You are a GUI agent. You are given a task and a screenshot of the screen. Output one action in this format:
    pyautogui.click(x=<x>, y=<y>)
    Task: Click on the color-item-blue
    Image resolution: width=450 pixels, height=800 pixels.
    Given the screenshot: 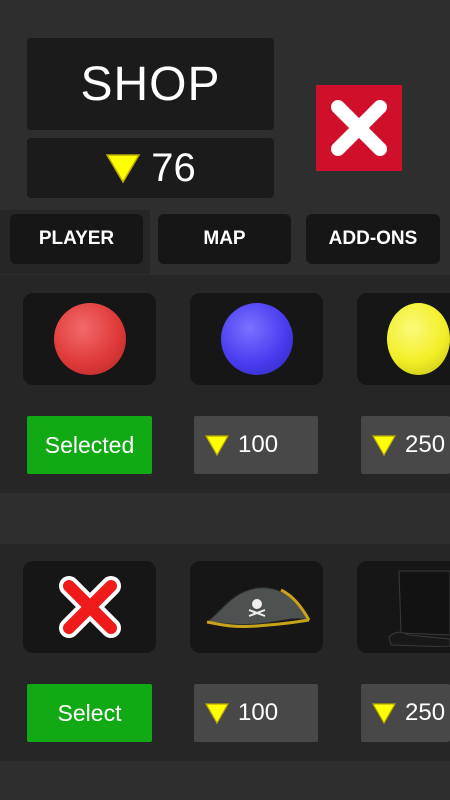 What is the action you would take?
    pyautogui.click(x=256, y=339)
    